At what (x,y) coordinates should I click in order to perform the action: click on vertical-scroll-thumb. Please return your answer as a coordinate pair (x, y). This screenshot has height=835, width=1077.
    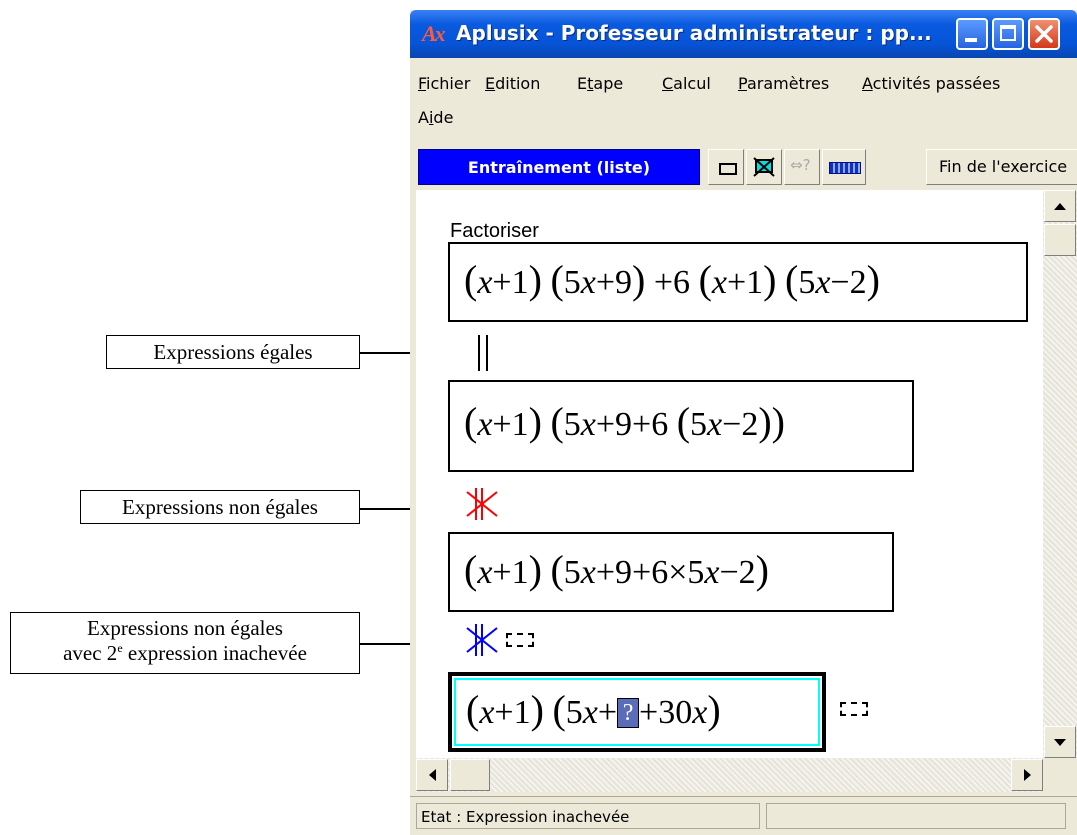
    Looking at the image, I should click on (1060, 240).